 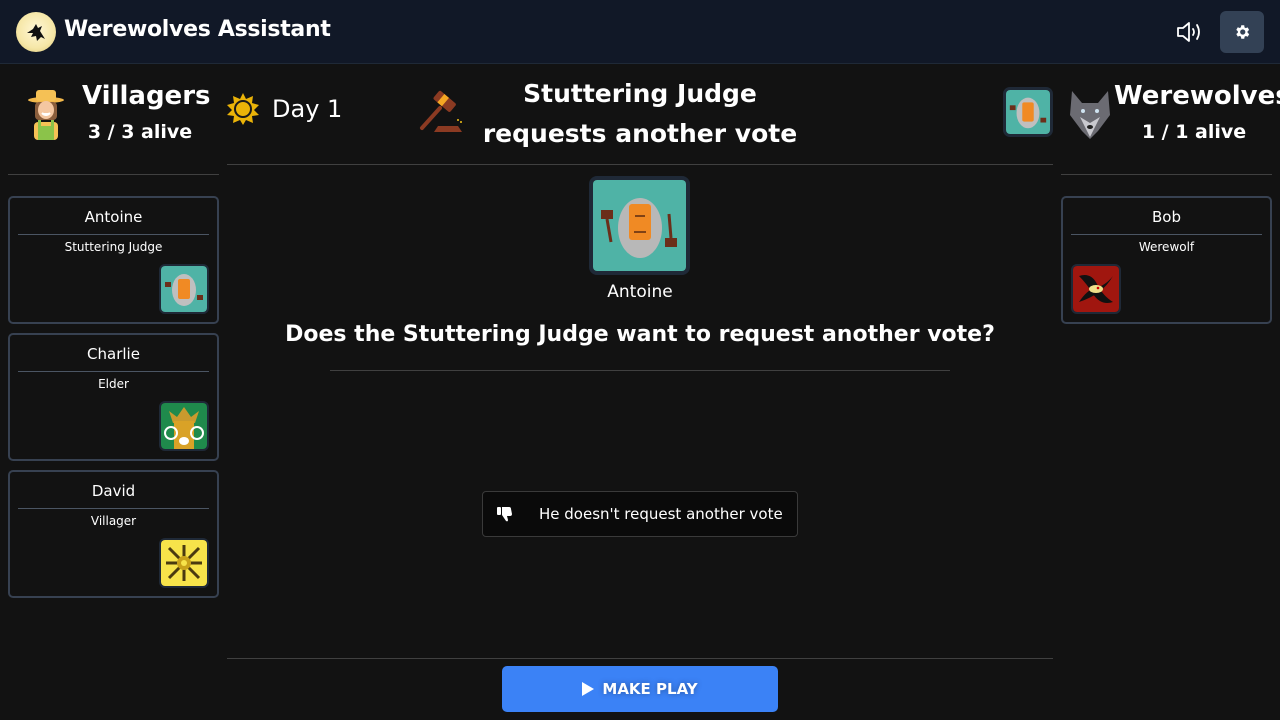 What do you see at coordinates (140, 132) in the screenshot?
I see `villagers-alive-count: 3 / 3 alive` at bounding box center [140, 132].